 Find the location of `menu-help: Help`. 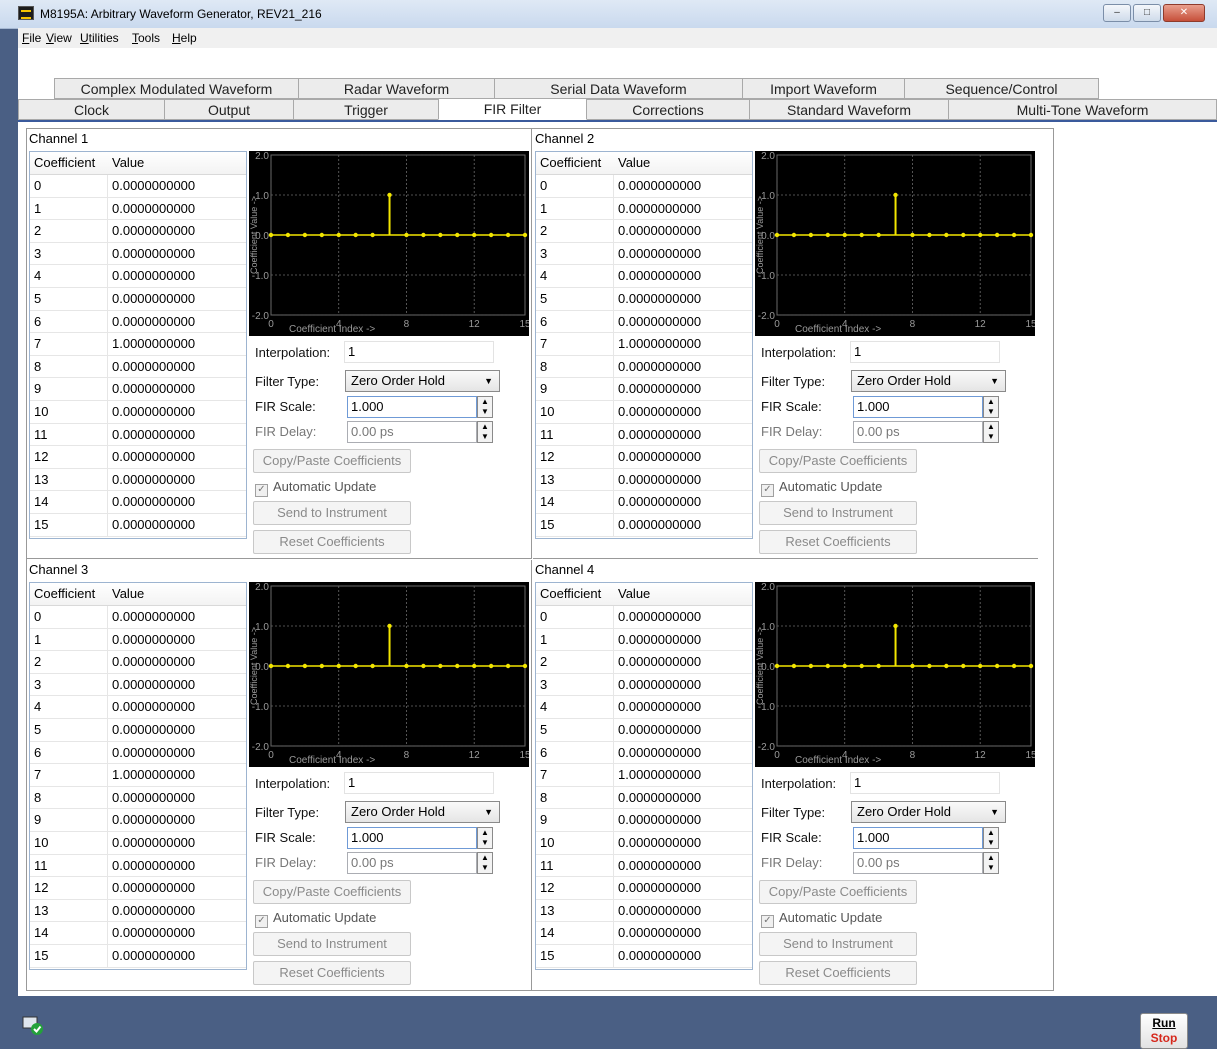

menu-help: Help is located at coordinates (184, 38).